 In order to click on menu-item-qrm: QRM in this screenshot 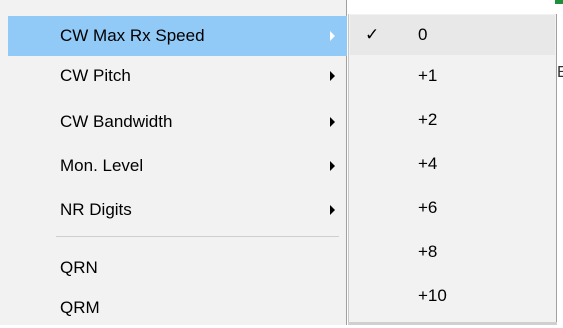, I will do `click(177, 308)`.